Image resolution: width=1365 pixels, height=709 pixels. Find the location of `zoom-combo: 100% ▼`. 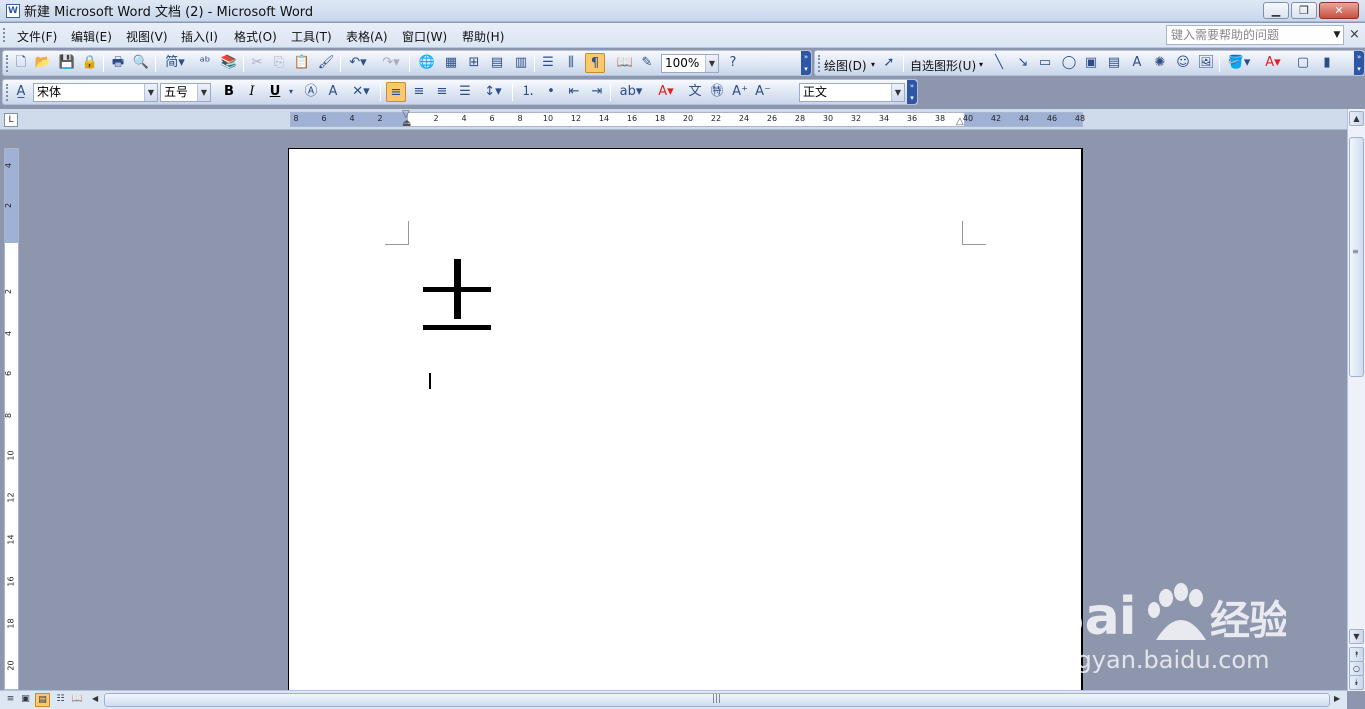

zoom-combo: 100% ▼ is located at coordinates (690, 63).